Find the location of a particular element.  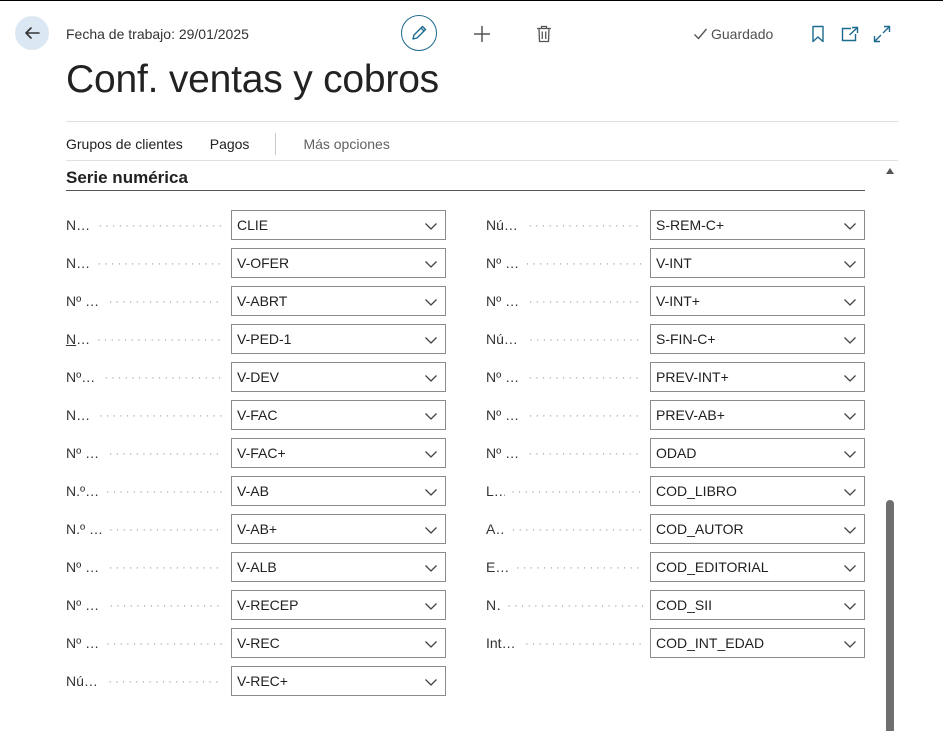

field-dropdown: V-ABRT is located at coordinates (338, 301).